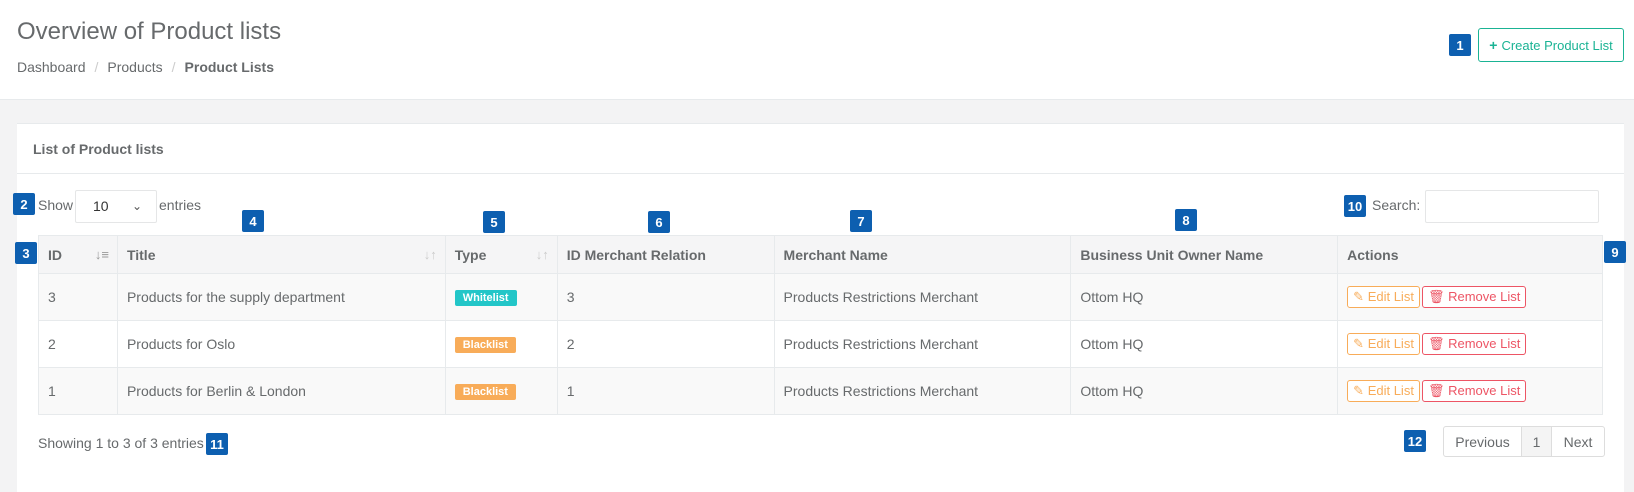 This screenshot has height=492, width=1634. Describe the element at coordinates (820, 149) in the screenshot. I see `panel-title: List of Product lists` at that location.